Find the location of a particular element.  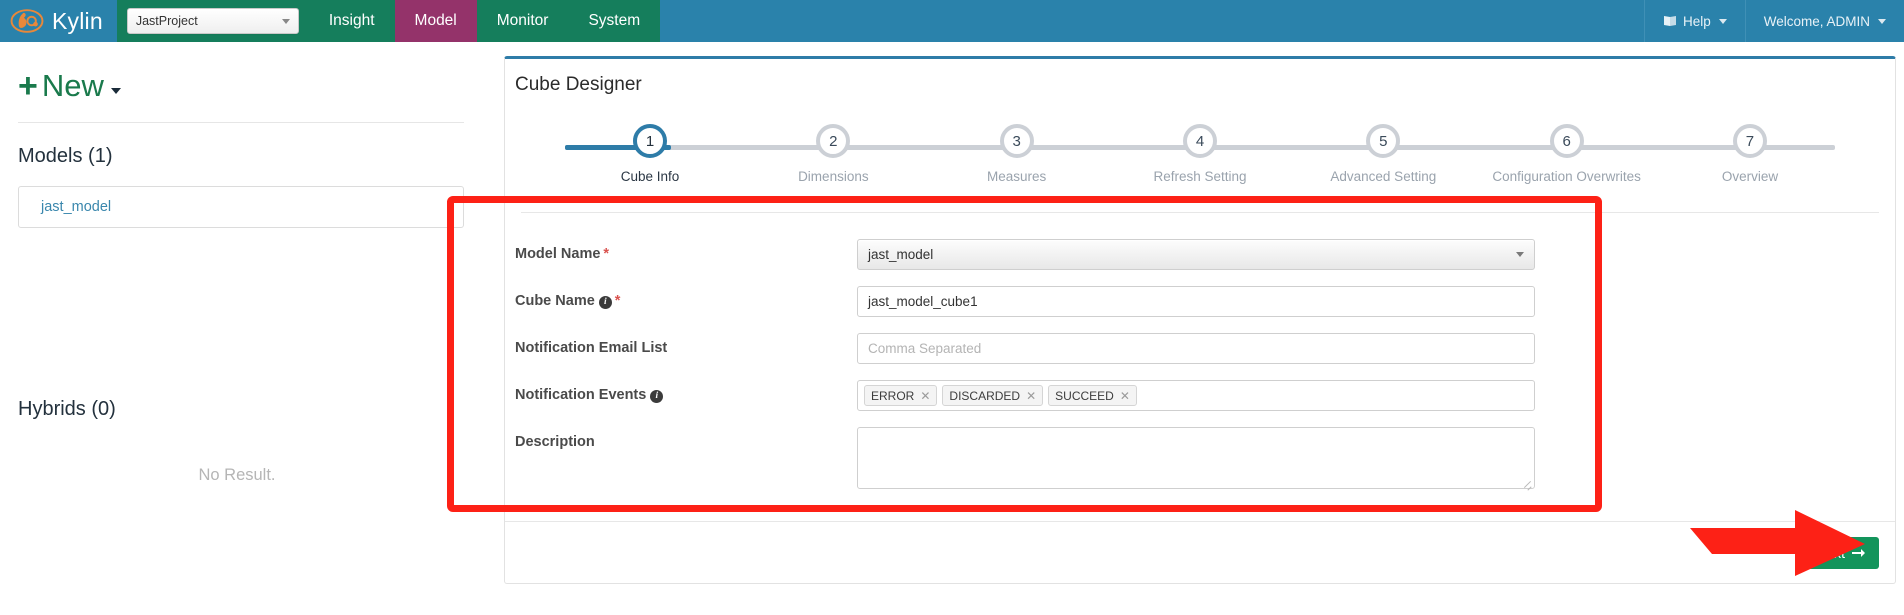

notification-email-label: Notification Email List is located at coordinates (591, 348).